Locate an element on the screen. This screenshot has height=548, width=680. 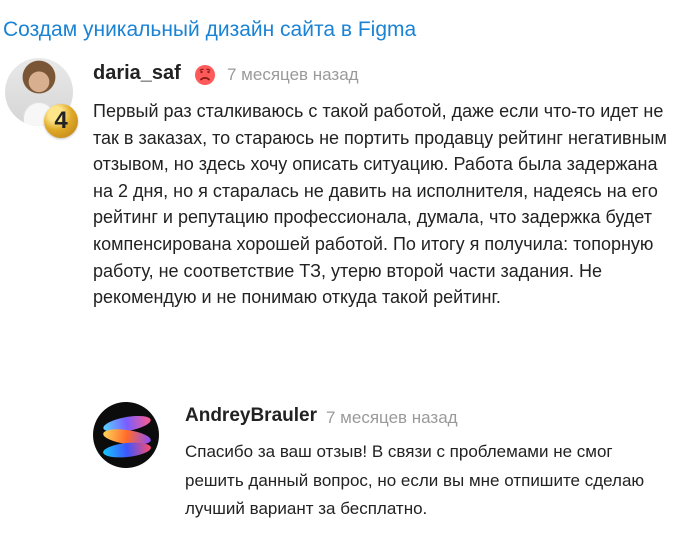
reviewer-level-badge: 4 is located at coordinates (61, 121).